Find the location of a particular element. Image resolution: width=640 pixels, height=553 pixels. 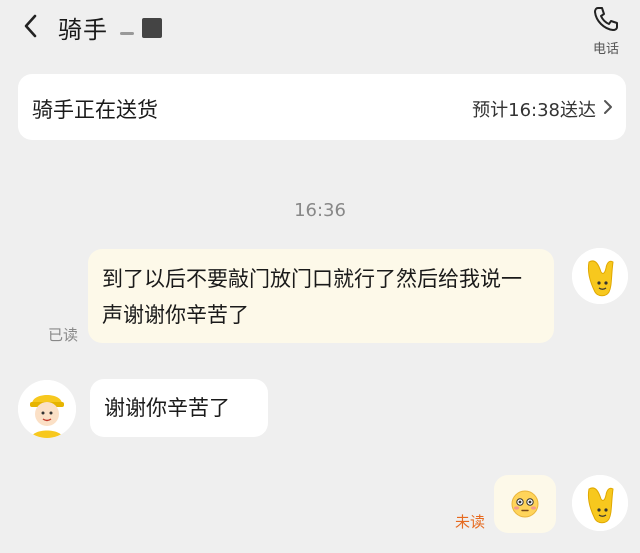

delivery-status-card: 骑手正在送货 预计16:38送达 is located at coordinates (322, 107).